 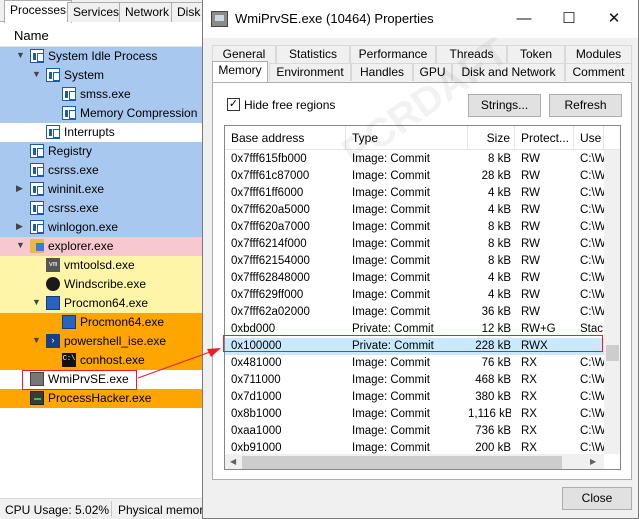 I want to click on tab-statistics: Statistics, so click(x=313, y=54).